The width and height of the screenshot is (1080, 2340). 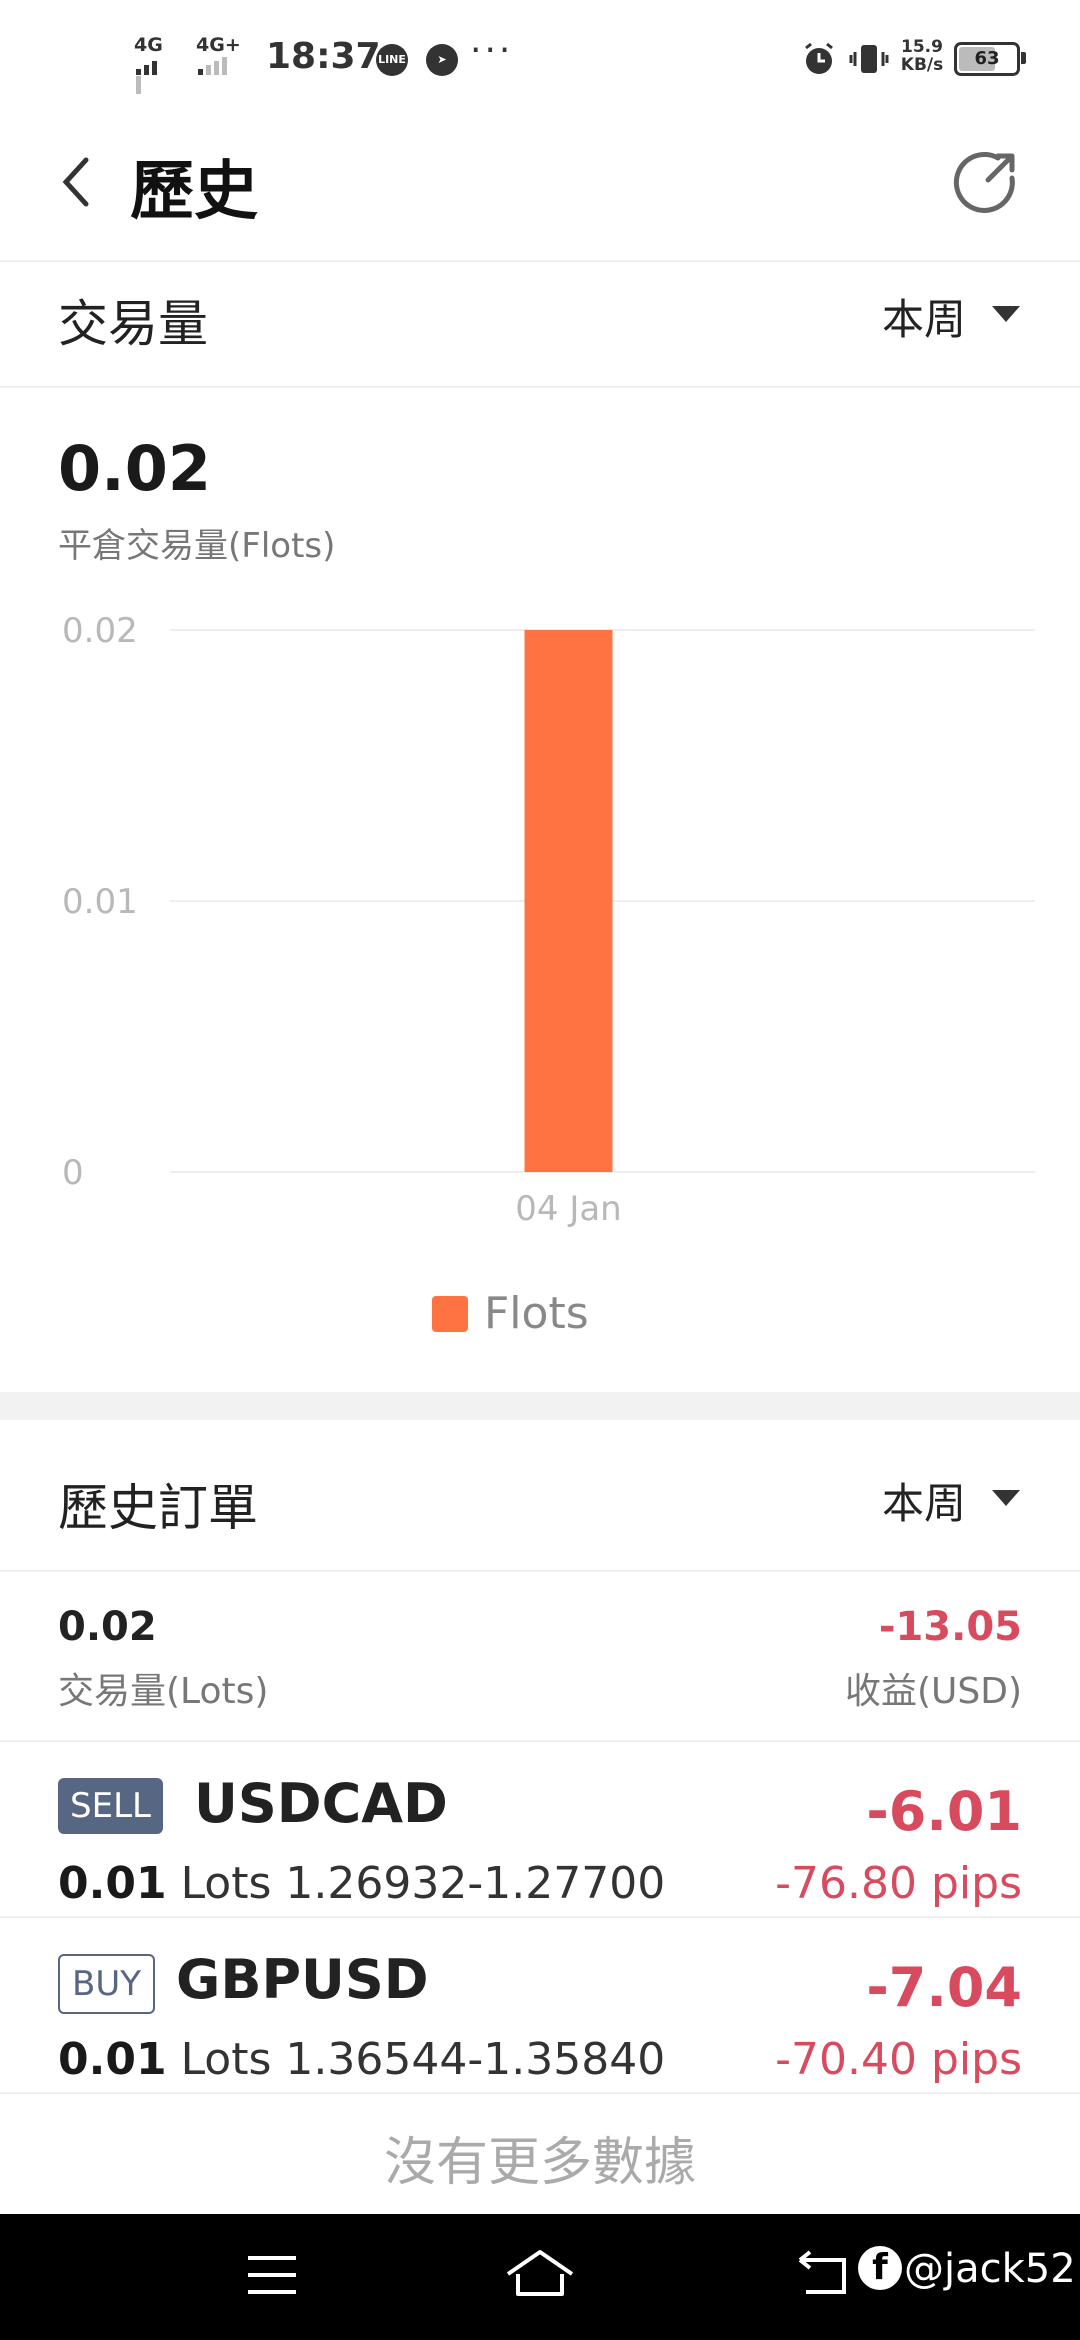 I want to click on system-nav-bar: f @jack521, so click(x=540, y=2277).